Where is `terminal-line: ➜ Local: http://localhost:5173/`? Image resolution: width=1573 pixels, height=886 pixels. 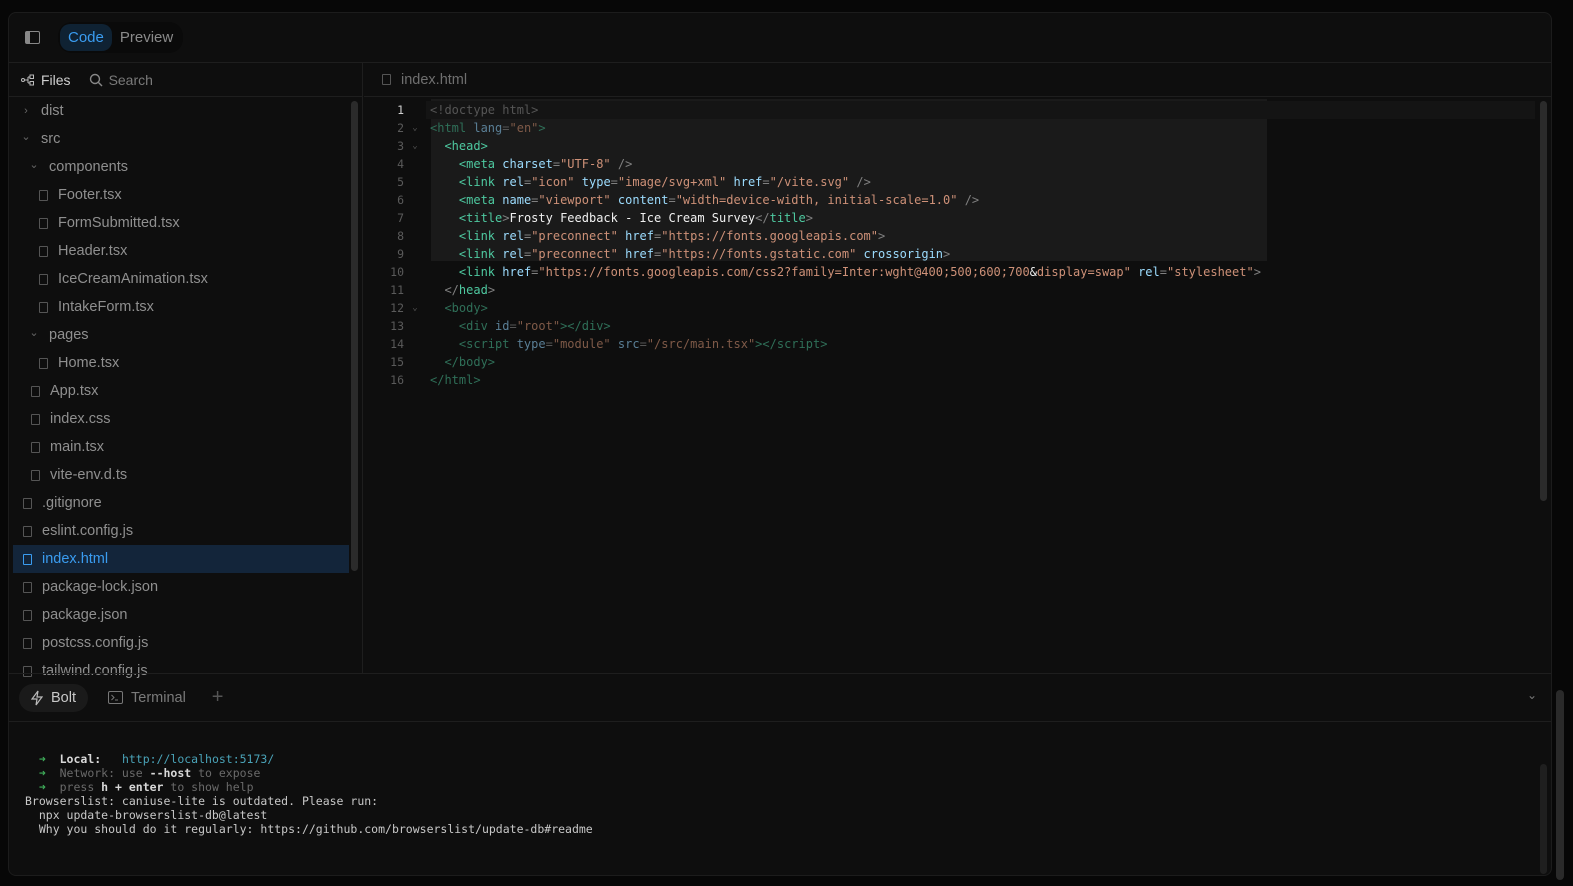 terminal-line: ➜ Local: http://localhost:5173/ is located at coordinates (309, 759).